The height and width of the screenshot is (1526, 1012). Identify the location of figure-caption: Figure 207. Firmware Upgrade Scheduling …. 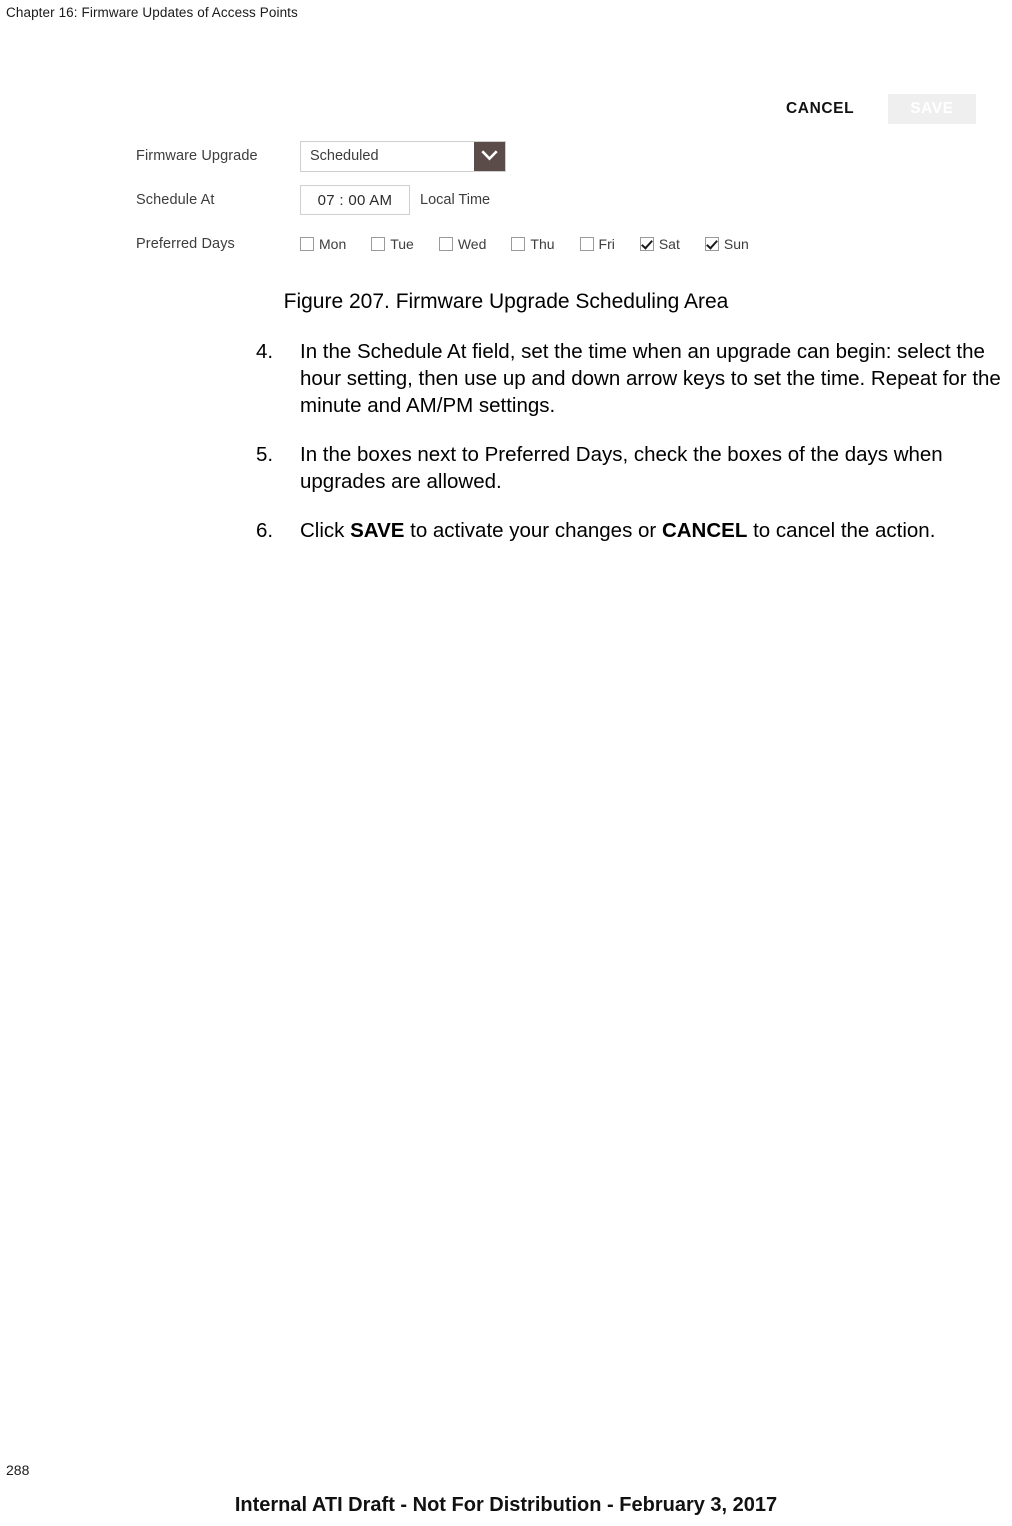
(506, 301).